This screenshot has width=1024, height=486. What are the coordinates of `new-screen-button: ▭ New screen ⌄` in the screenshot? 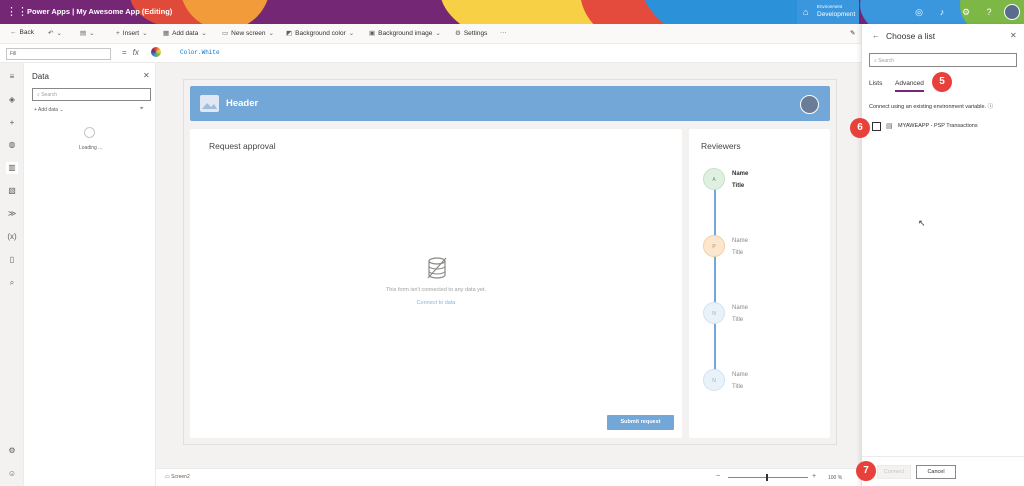 It's located at (249, 33).